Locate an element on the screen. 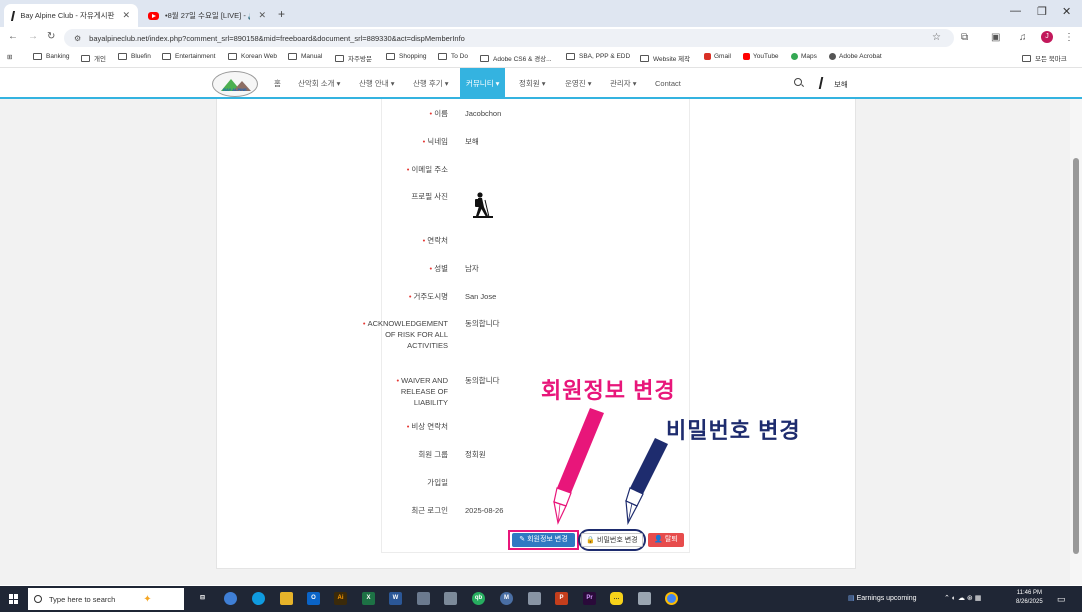  all-bookmarks-folder: 모든 북마크 is located at coordinates (1044, 58).